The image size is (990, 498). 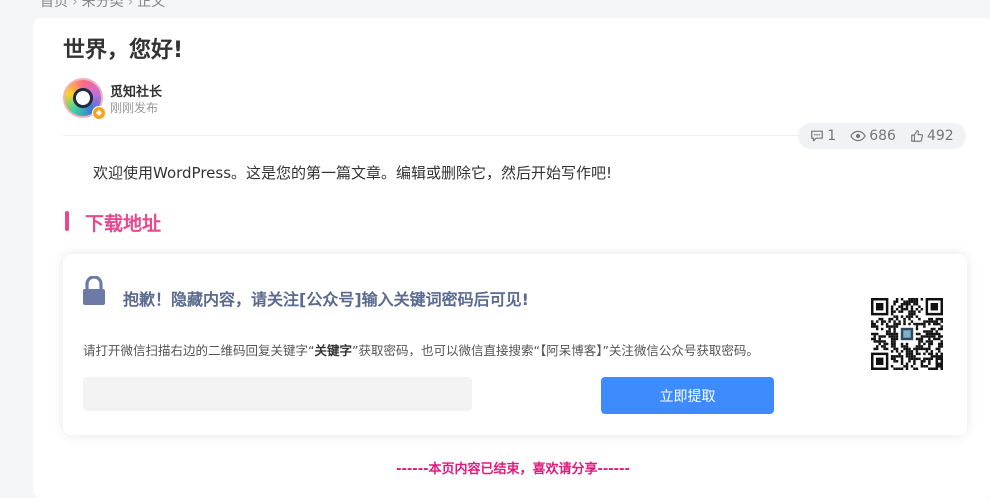 I want to click on avatar-center, so click(x=83, y=98).